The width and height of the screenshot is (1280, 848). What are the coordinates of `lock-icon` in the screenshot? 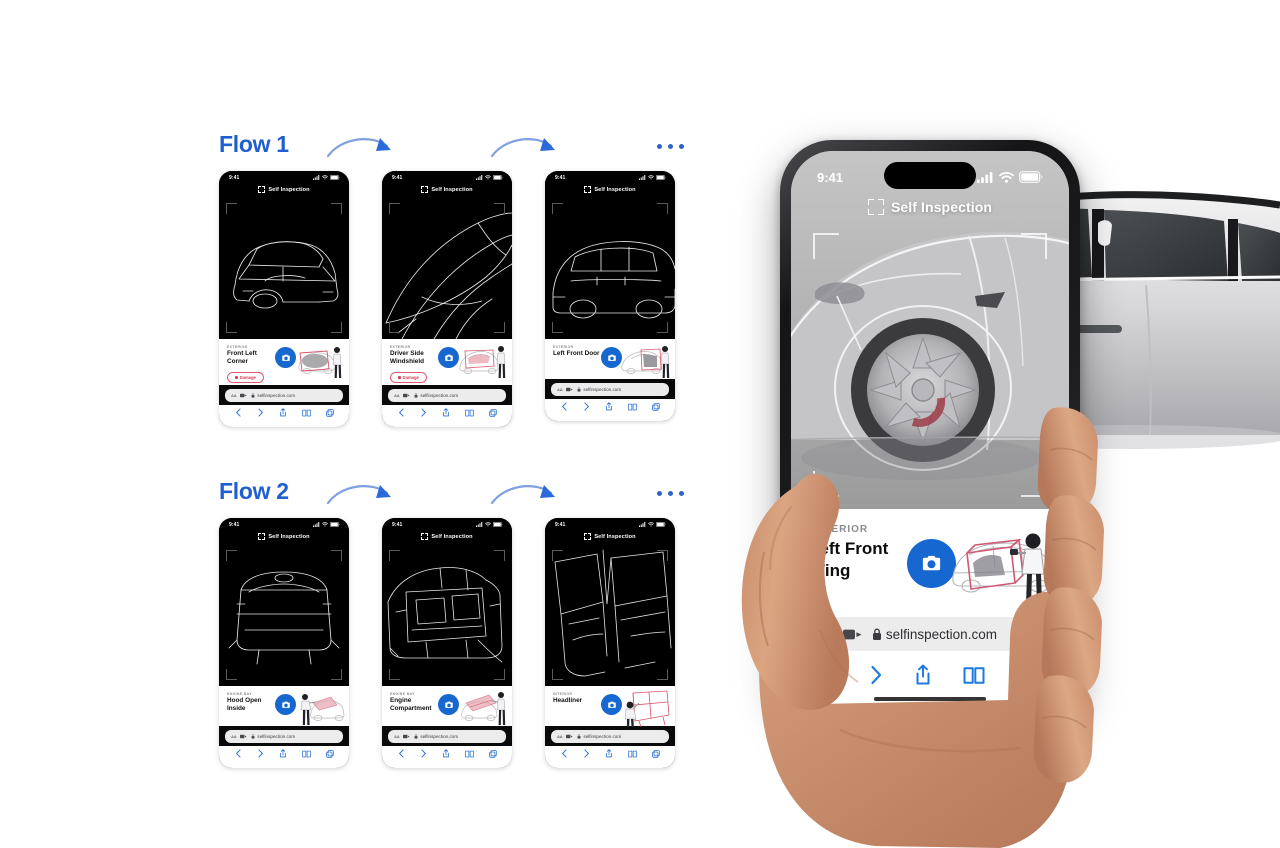 It's located at (876, 634).